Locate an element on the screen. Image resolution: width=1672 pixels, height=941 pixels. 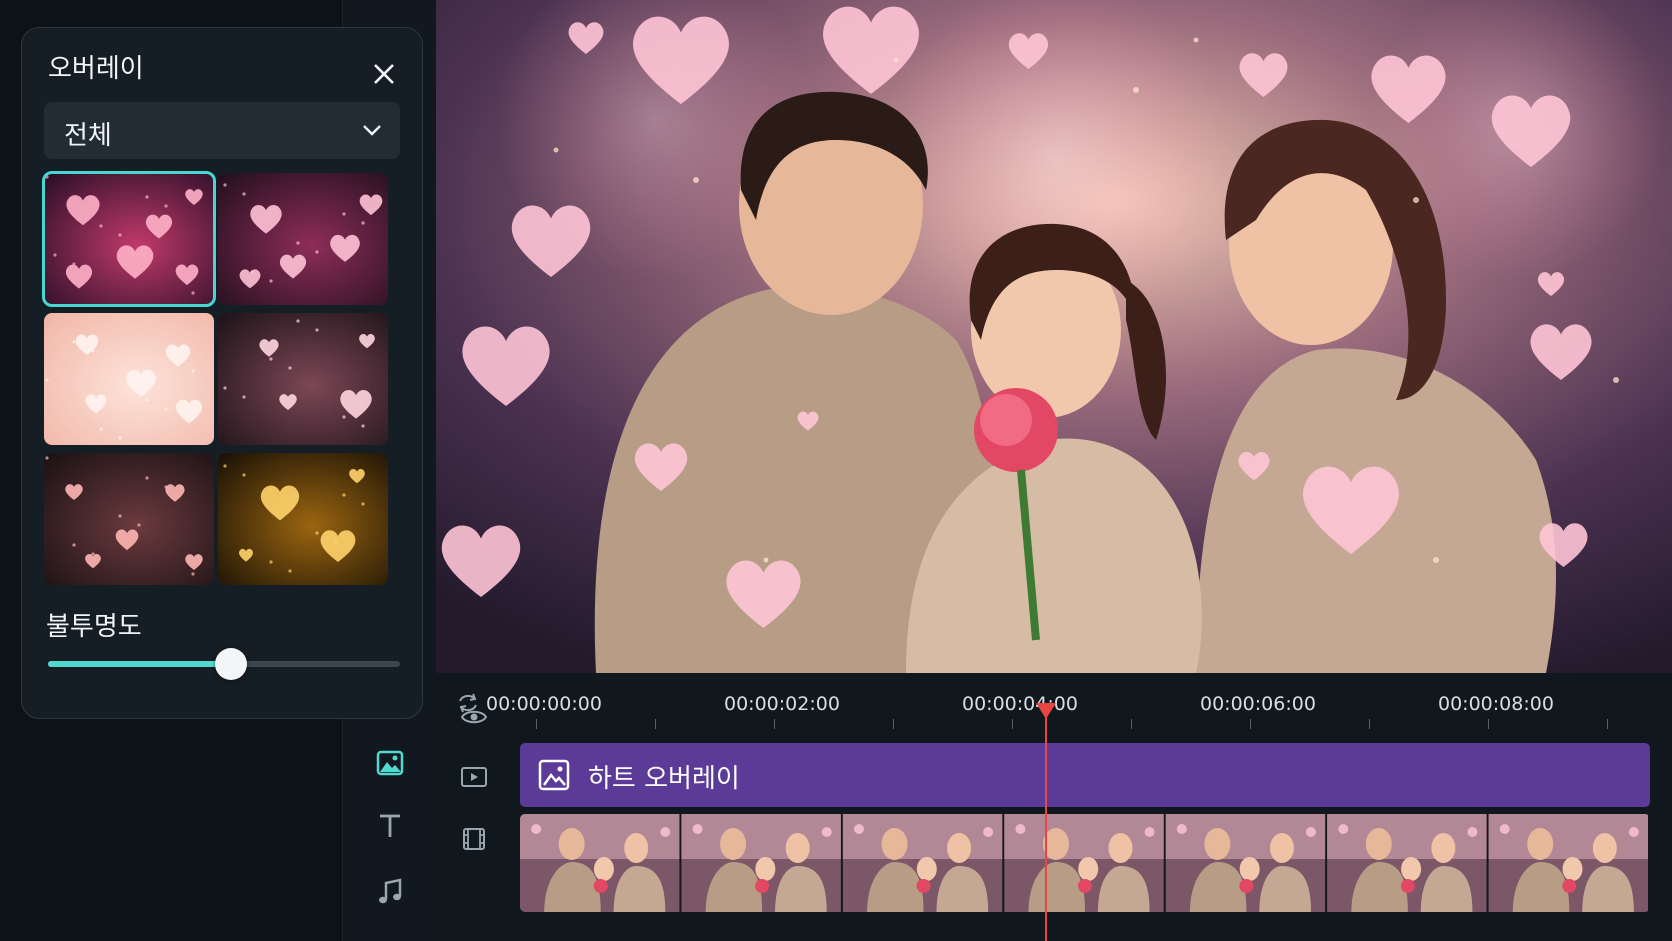
filmstrip-track-settings is located at coordinates (474, 839).